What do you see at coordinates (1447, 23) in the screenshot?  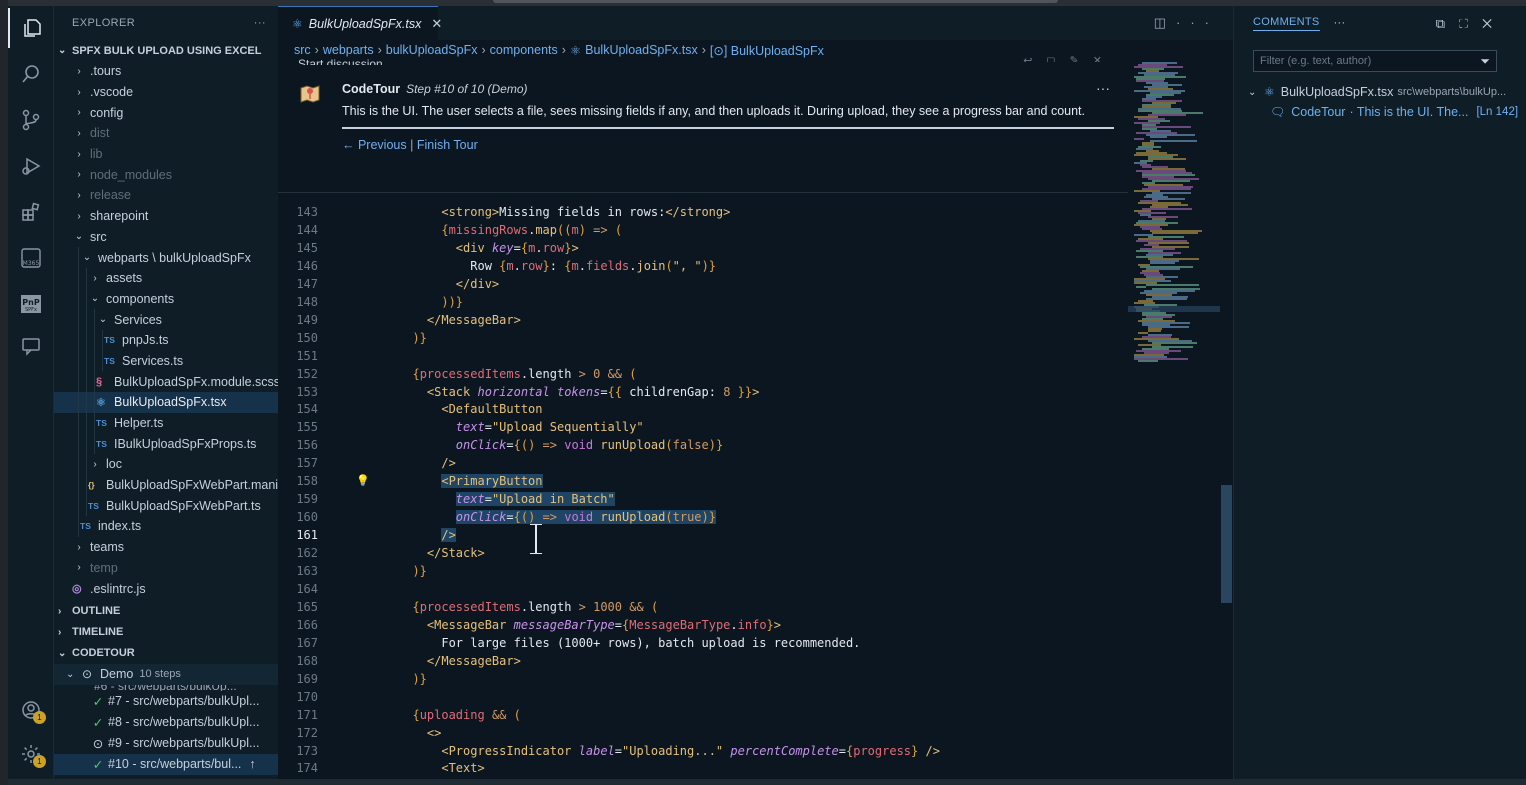 I see `collapse-all-icon: ⧉` at bounding box center [1447, 23].